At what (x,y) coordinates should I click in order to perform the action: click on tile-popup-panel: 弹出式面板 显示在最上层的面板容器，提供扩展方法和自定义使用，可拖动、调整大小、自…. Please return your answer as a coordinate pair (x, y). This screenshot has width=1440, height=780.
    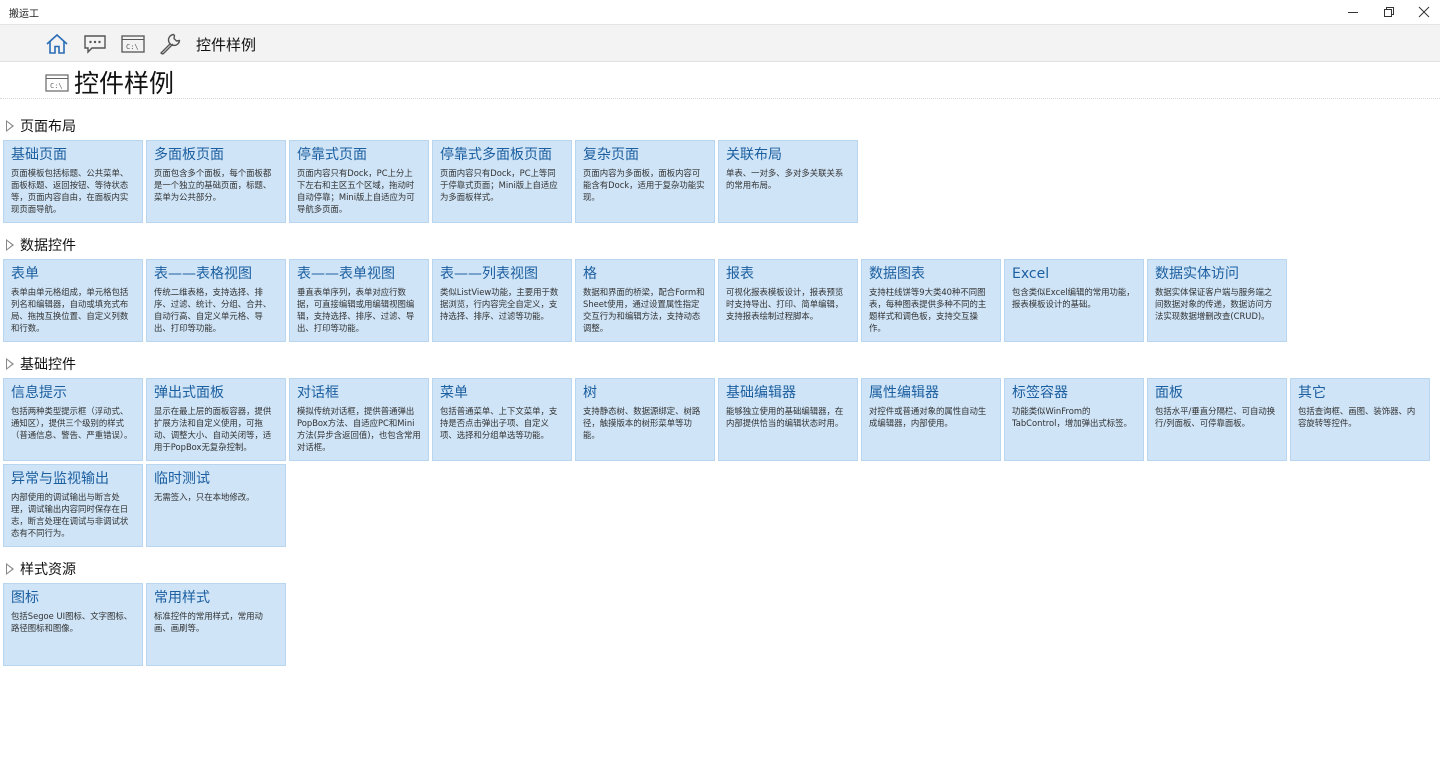
    Looking at the image, I should click on (216, 419).